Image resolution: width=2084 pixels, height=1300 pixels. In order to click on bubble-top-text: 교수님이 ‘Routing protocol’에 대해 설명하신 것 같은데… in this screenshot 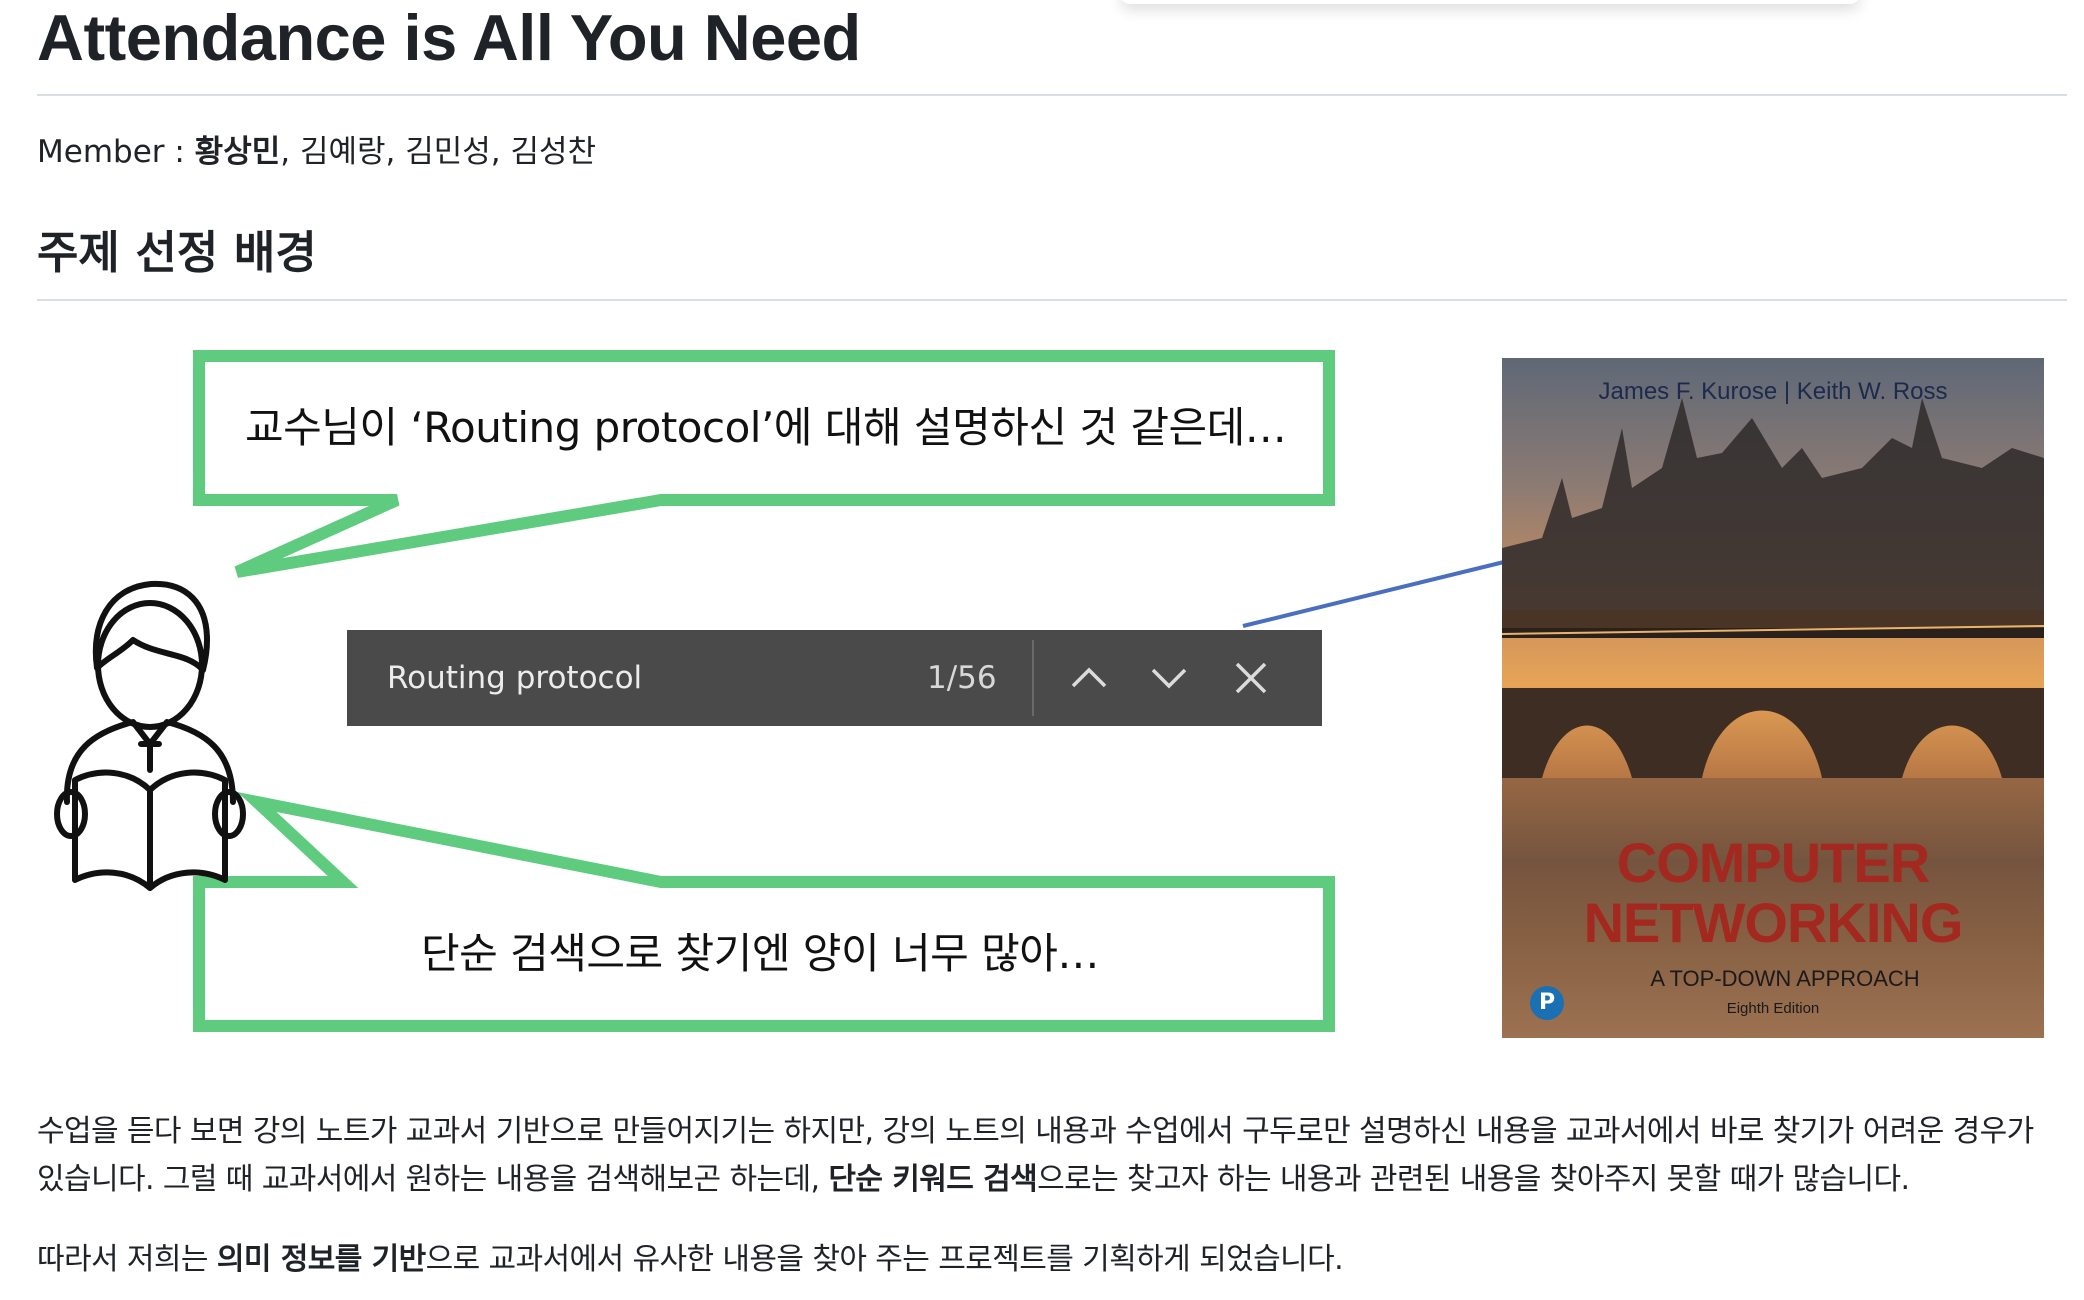, I will do `click(766, 427)`.